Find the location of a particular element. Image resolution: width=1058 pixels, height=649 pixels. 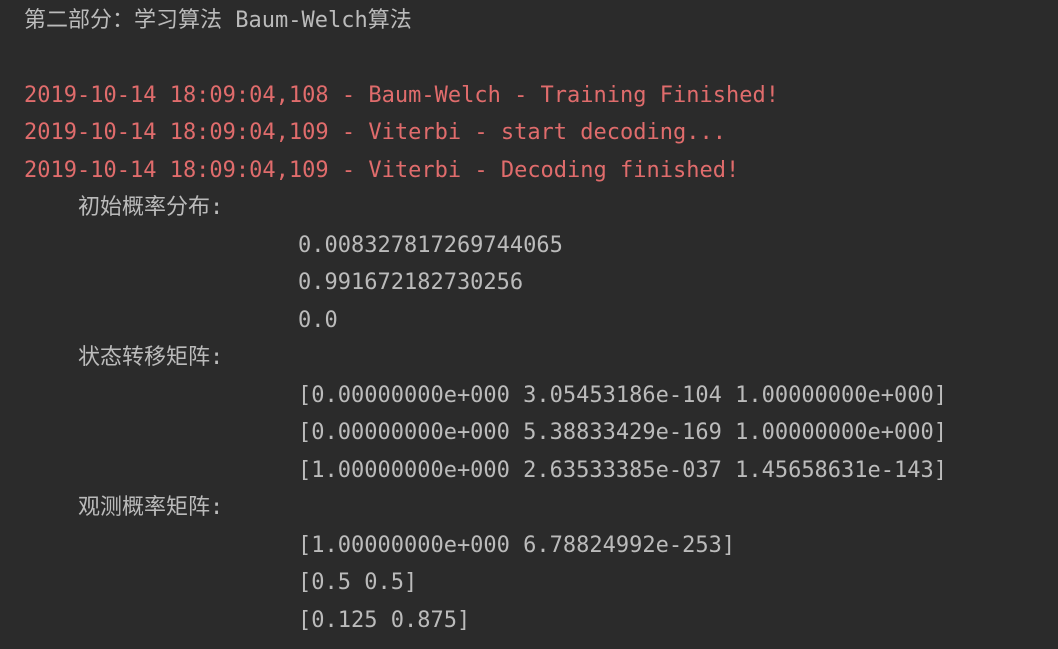

observation-matrix-row: [0.125 0.875] is located at coordinates (384, 620).